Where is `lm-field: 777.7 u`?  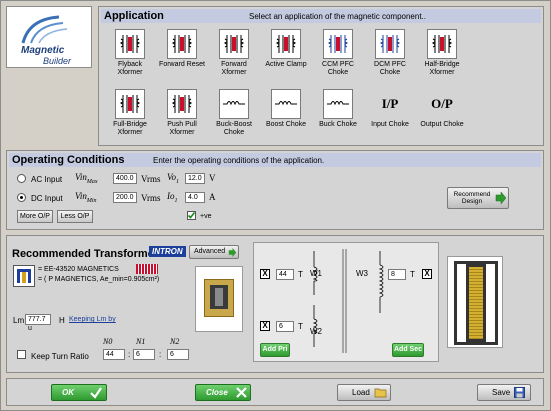 lm-field: 777.7 u is located at coordinates (38, 323).